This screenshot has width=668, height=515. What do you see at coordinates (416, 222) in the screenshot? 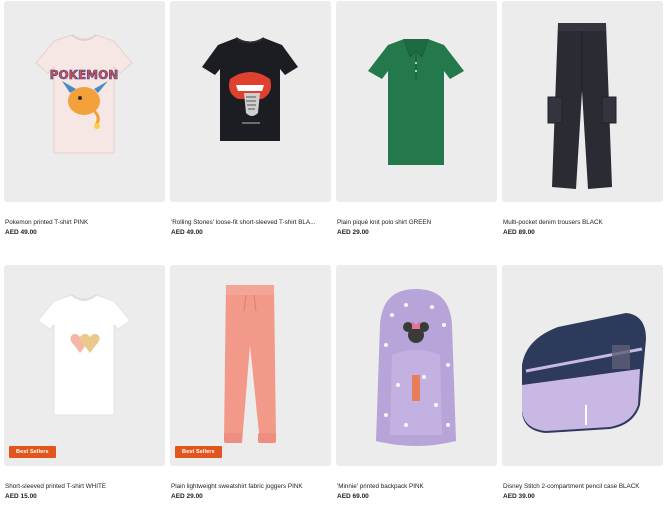
I see `product-title: Plain piqué knit polo shirt GREEN` at bounding box center [416, 222].